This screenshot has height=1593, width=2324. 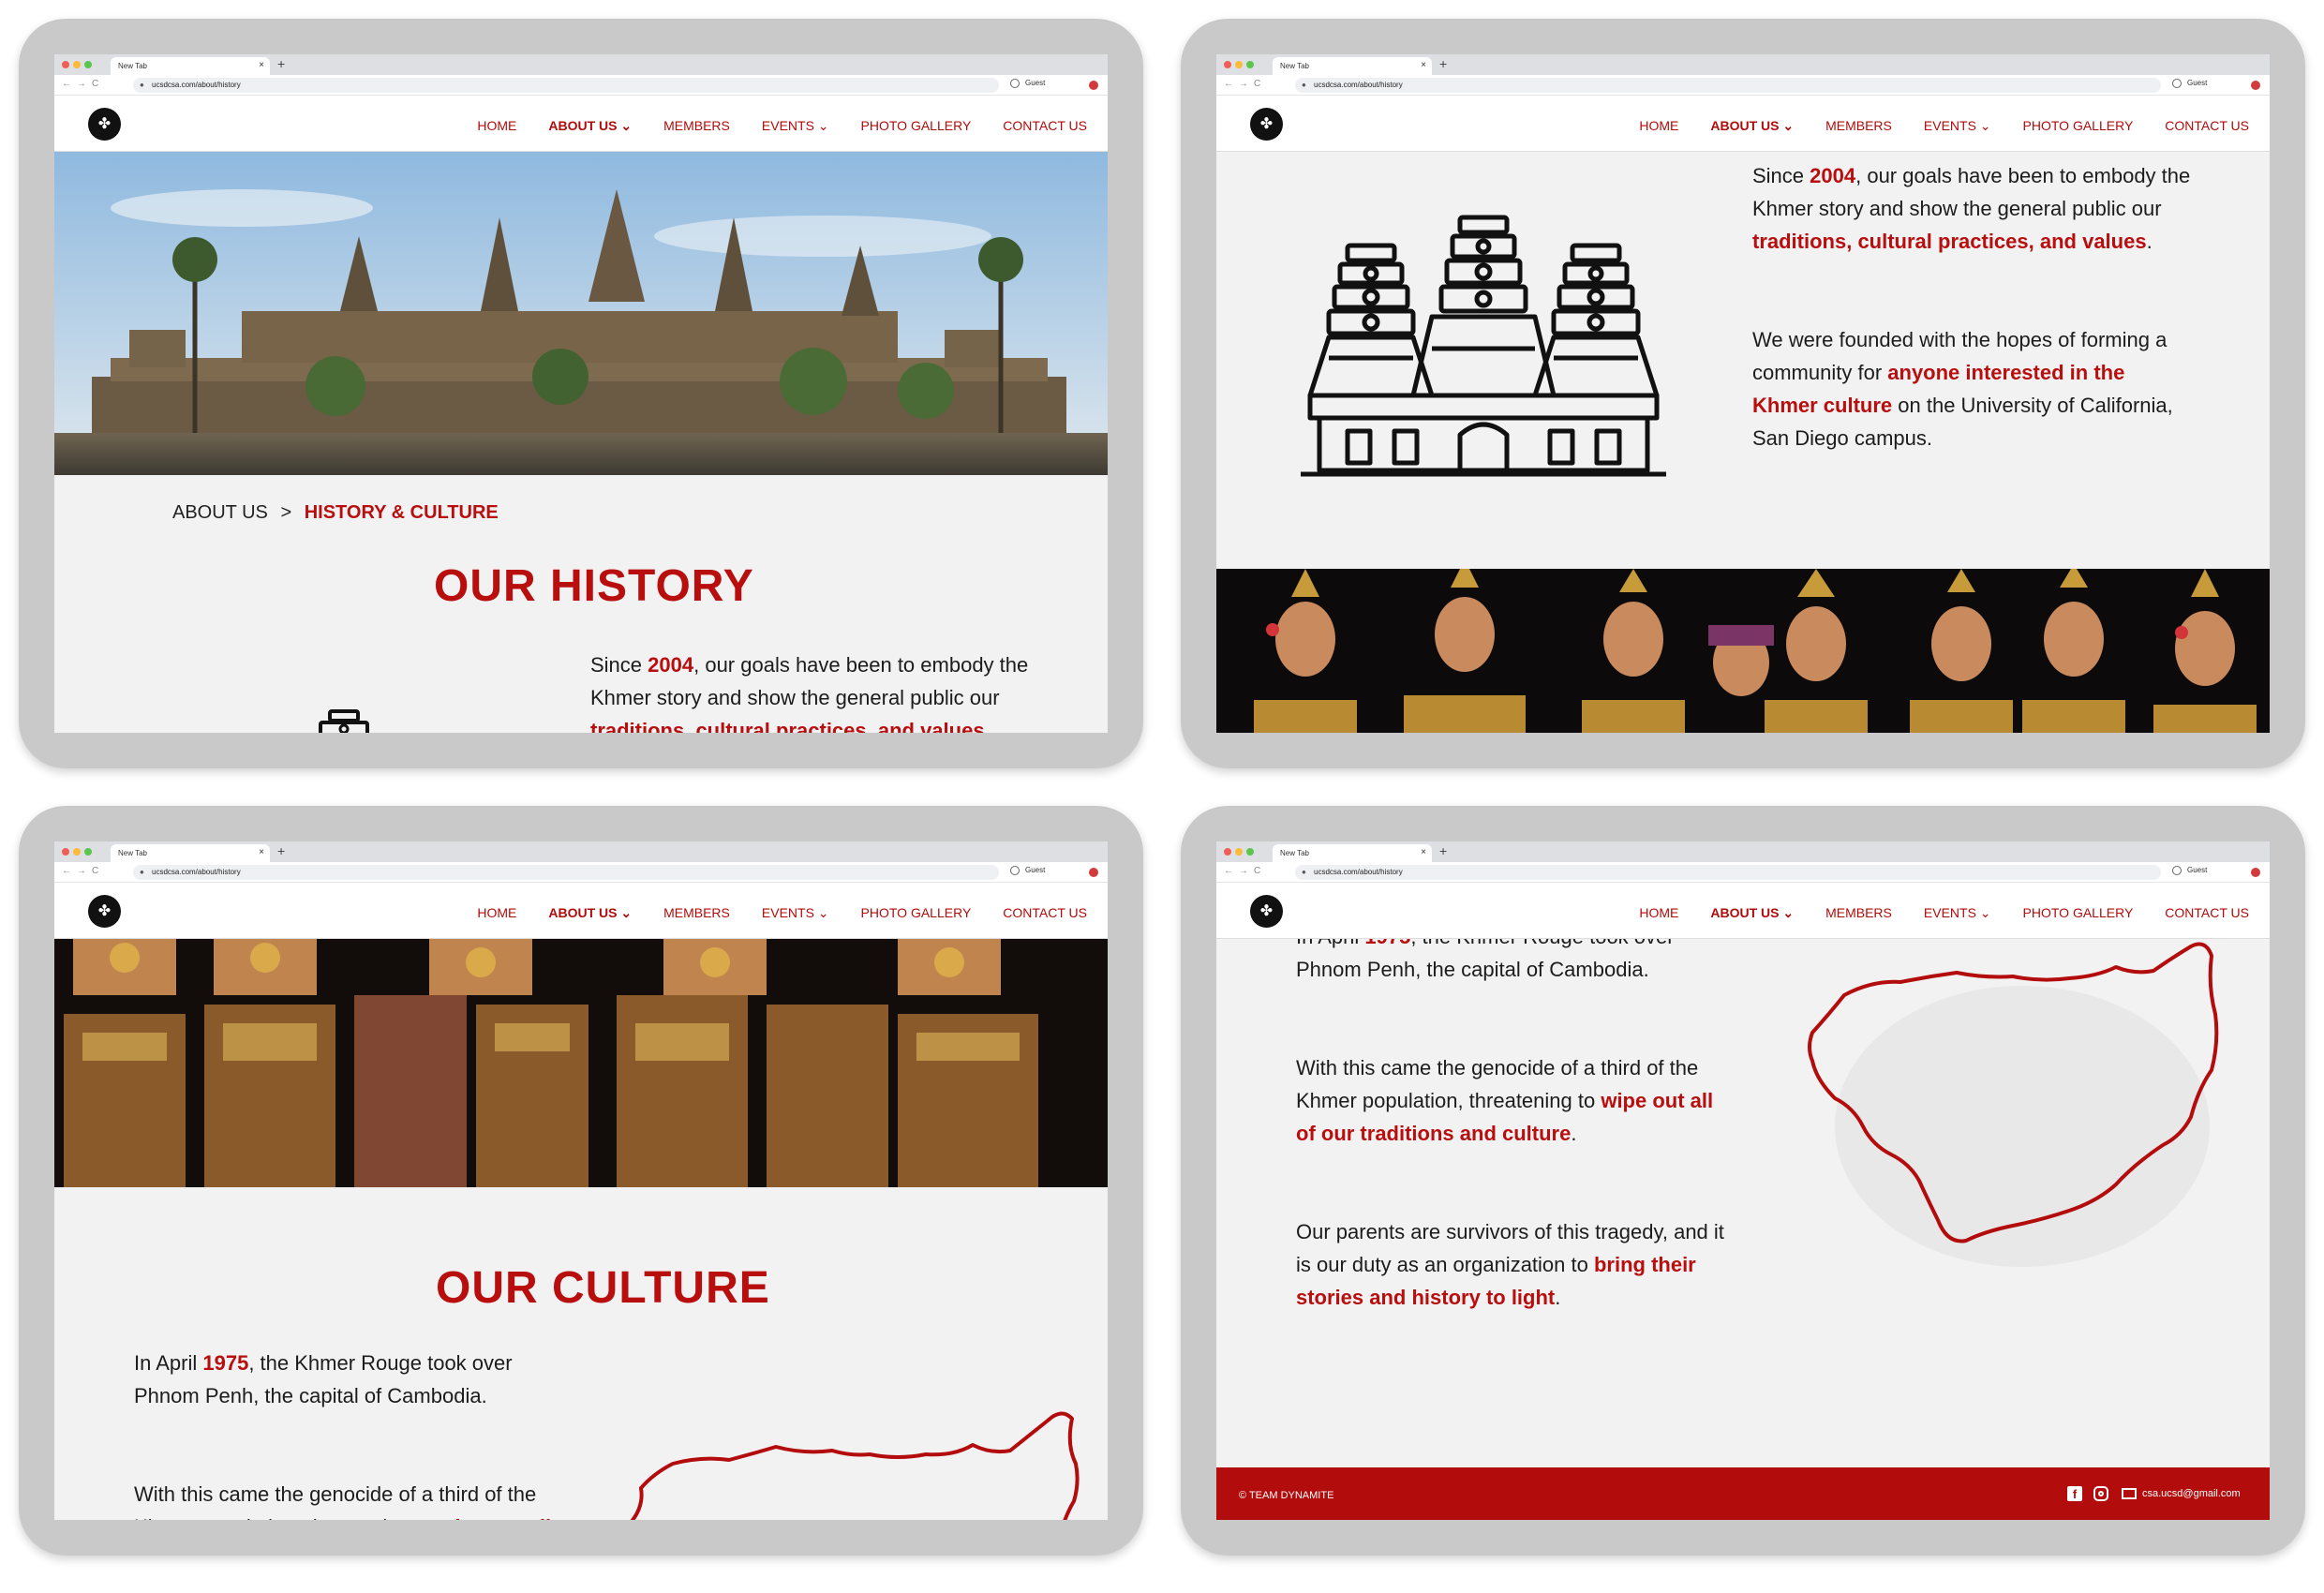 I want to click on breadcrumb-parent: ABOUT US, so click(x=220, y=512).